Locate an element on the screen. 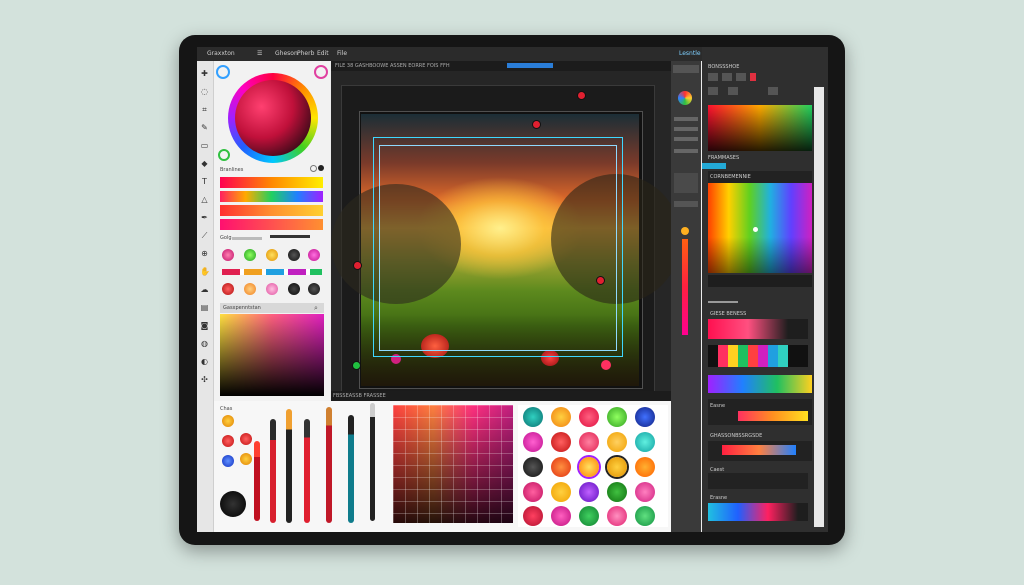  lasso-tool-icon: ◌ is located at coordinates (204, 91).